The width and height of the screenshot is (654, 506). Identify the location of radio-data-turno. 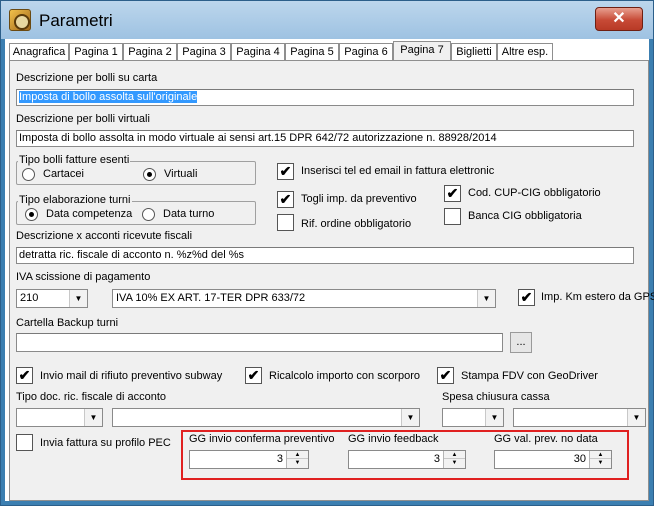
(148, 214).